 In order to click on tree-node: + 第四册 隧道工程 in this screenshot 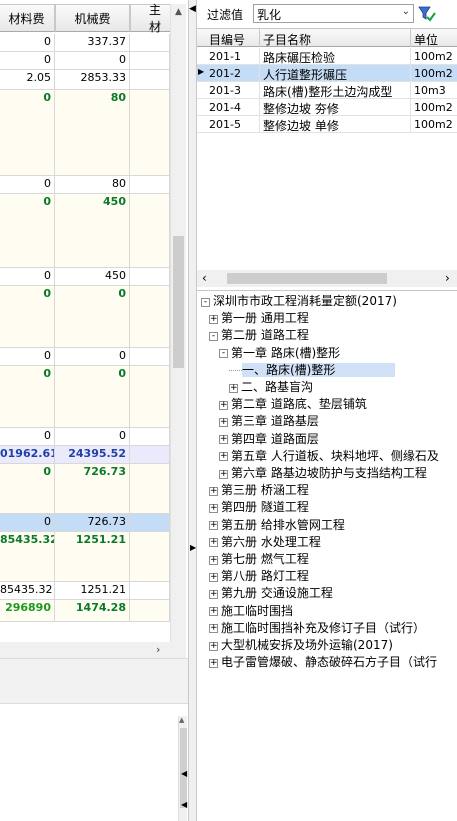, I will do `click(333, 506)`.